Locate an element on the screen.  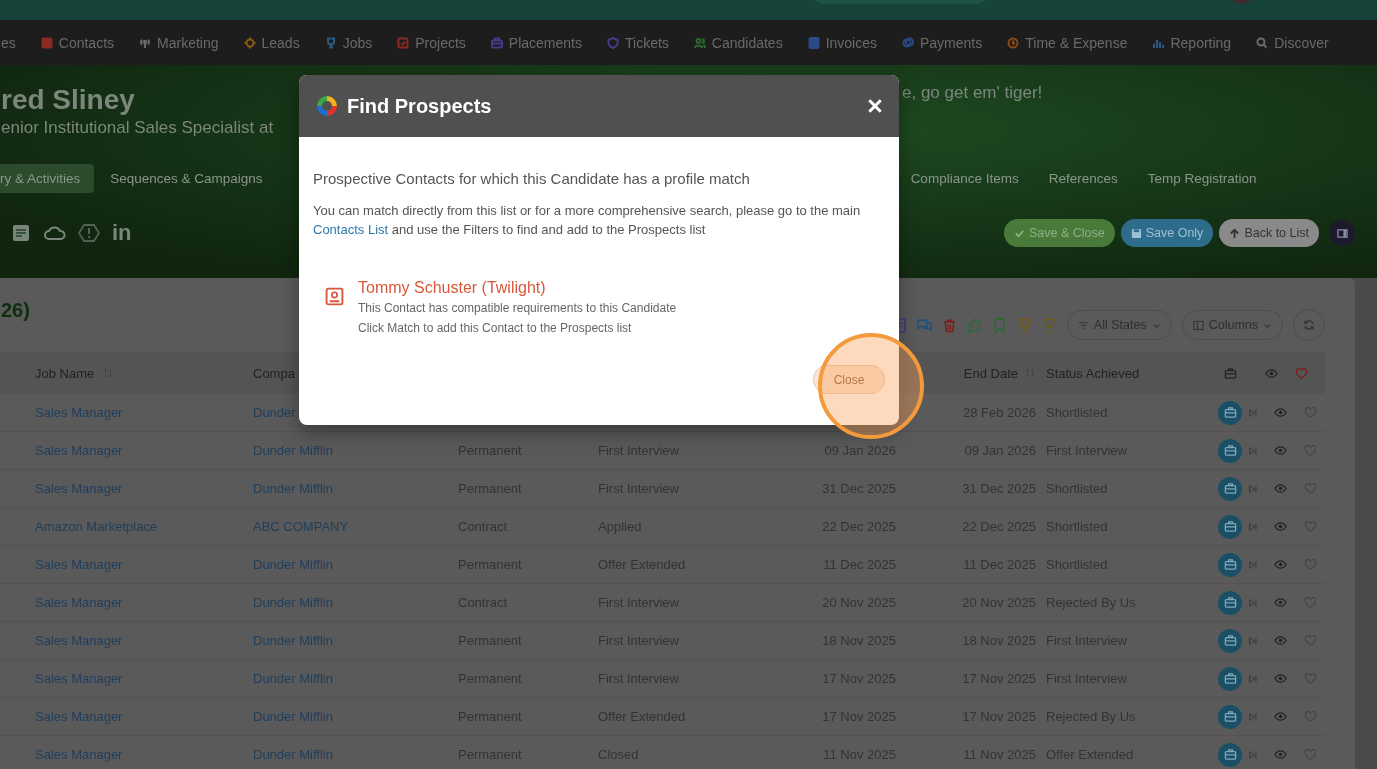
job-link: Amazon Marketplace is located at coordinates (96, 526).